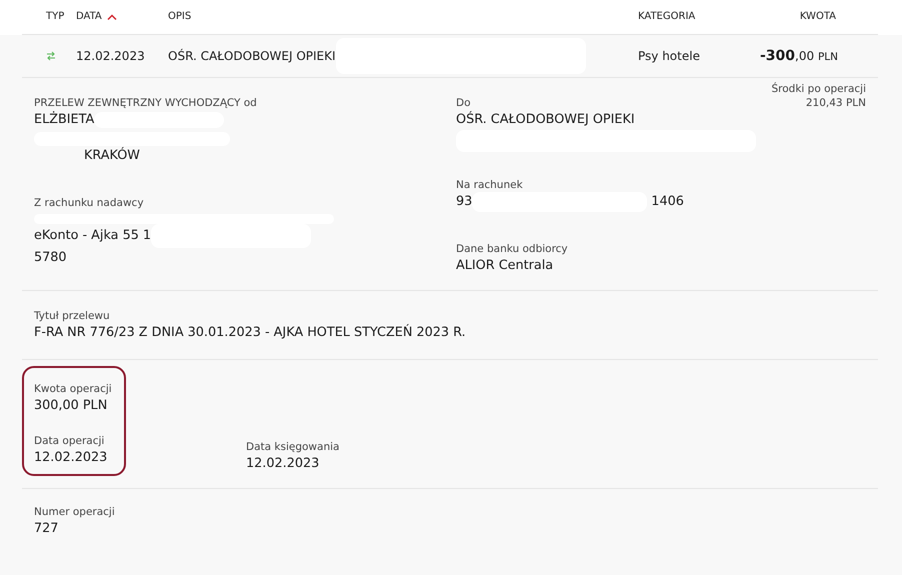 The width and height of the screenshot is (902, 575). What do you see at coordinates (818, 16) in the screenshot?
I see `column-header: KWOTA` at bounding box center [818, 16].